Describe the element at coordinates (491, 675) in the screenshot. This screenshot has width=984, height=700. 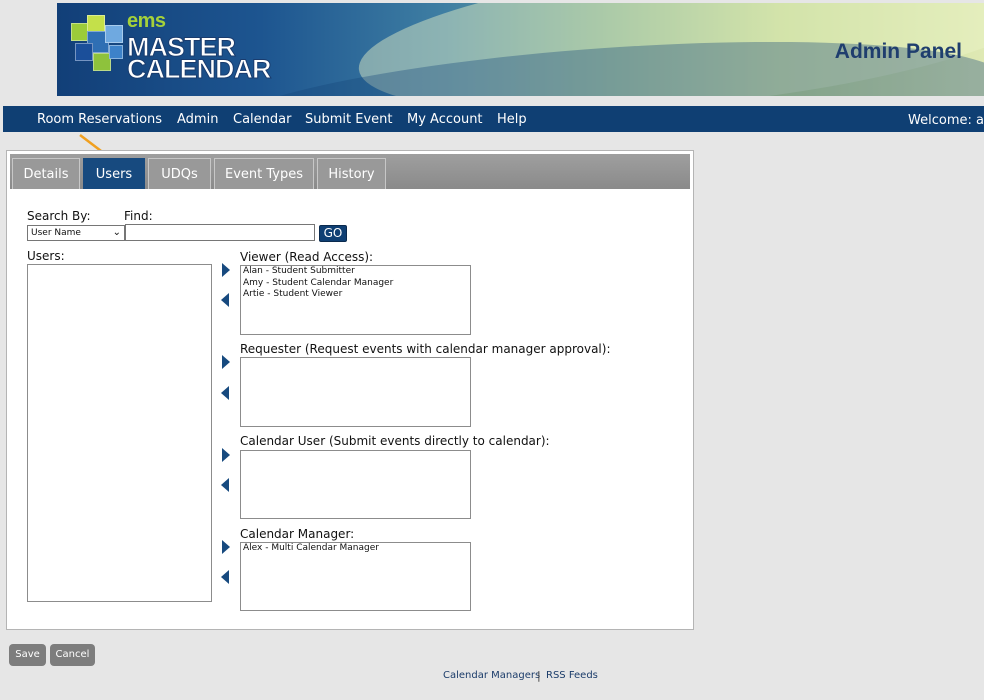
I see `footer-link-calendar-managers: Calendar Managers` at that location.